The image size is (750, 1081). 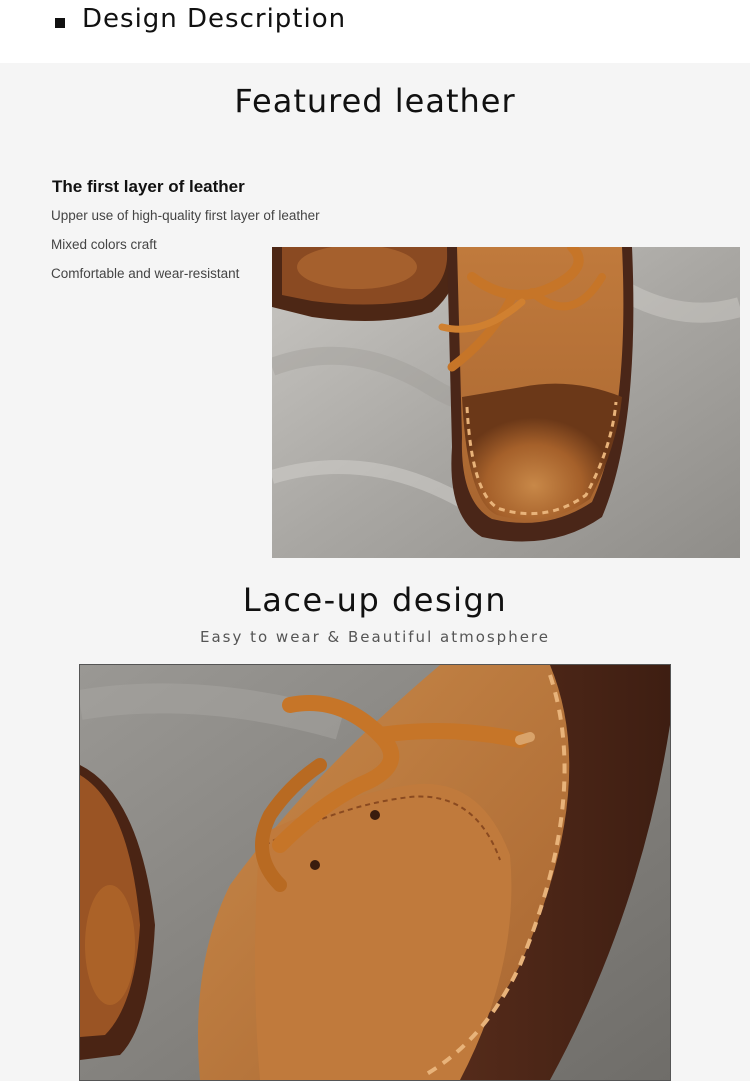 I want to click on square-bullet-icon, so click(x=60, y=23).